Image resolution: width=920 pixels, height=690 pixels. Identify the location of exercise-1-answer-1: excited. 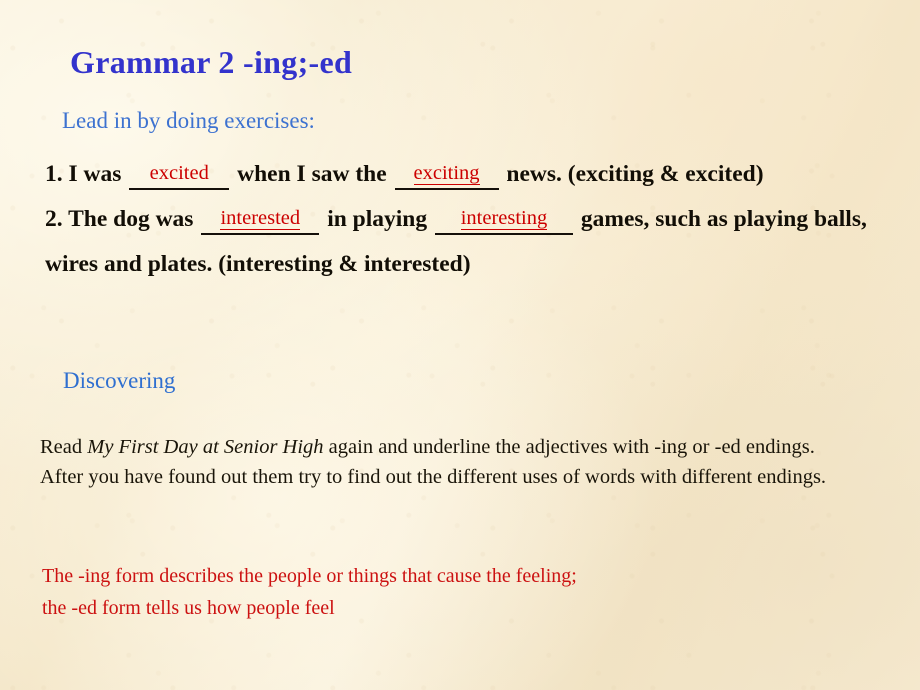
(179, 173).